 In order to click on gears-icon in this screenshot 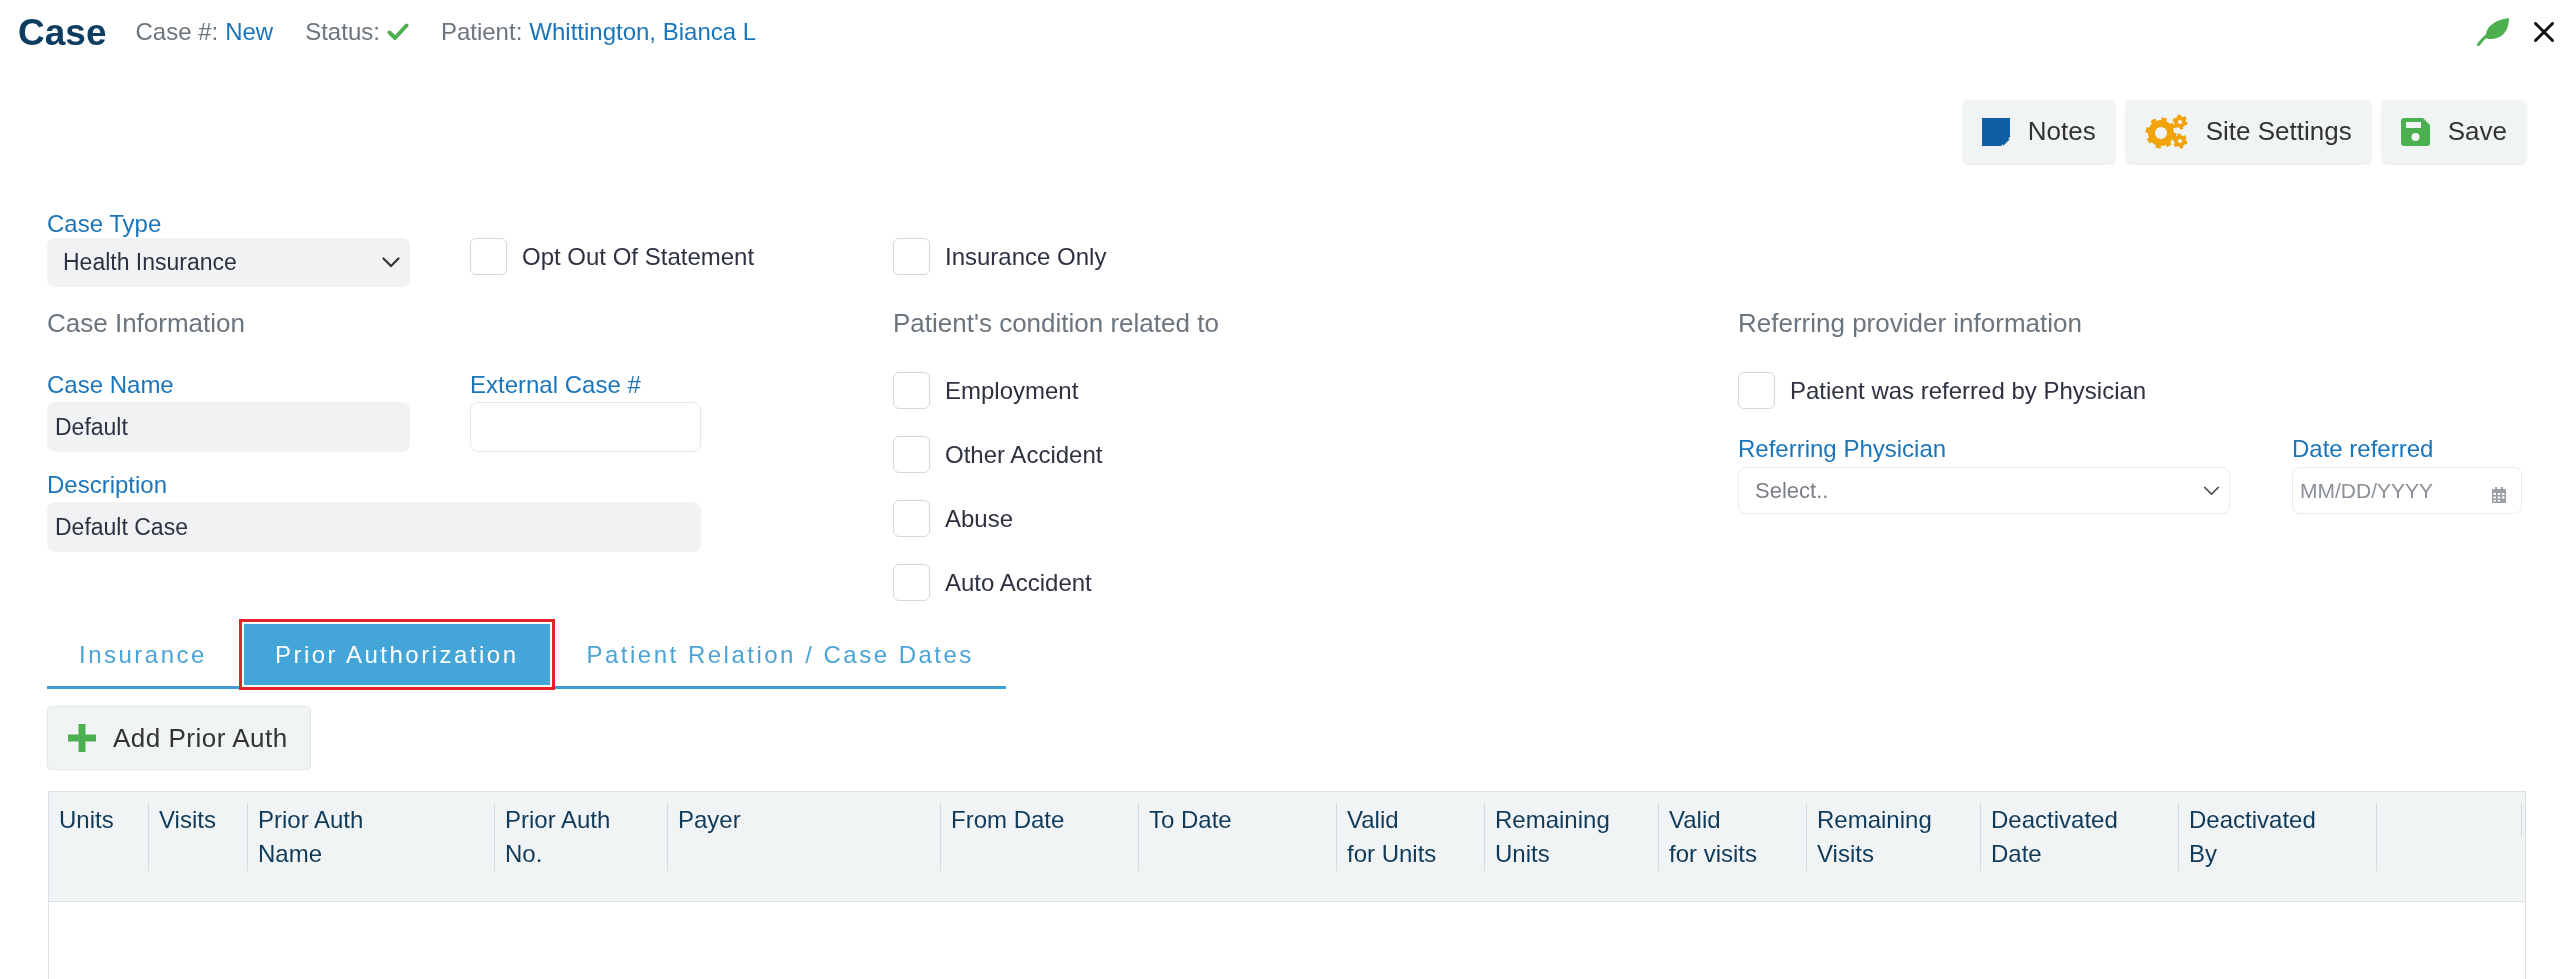, I will do `click(2166, 131)`.